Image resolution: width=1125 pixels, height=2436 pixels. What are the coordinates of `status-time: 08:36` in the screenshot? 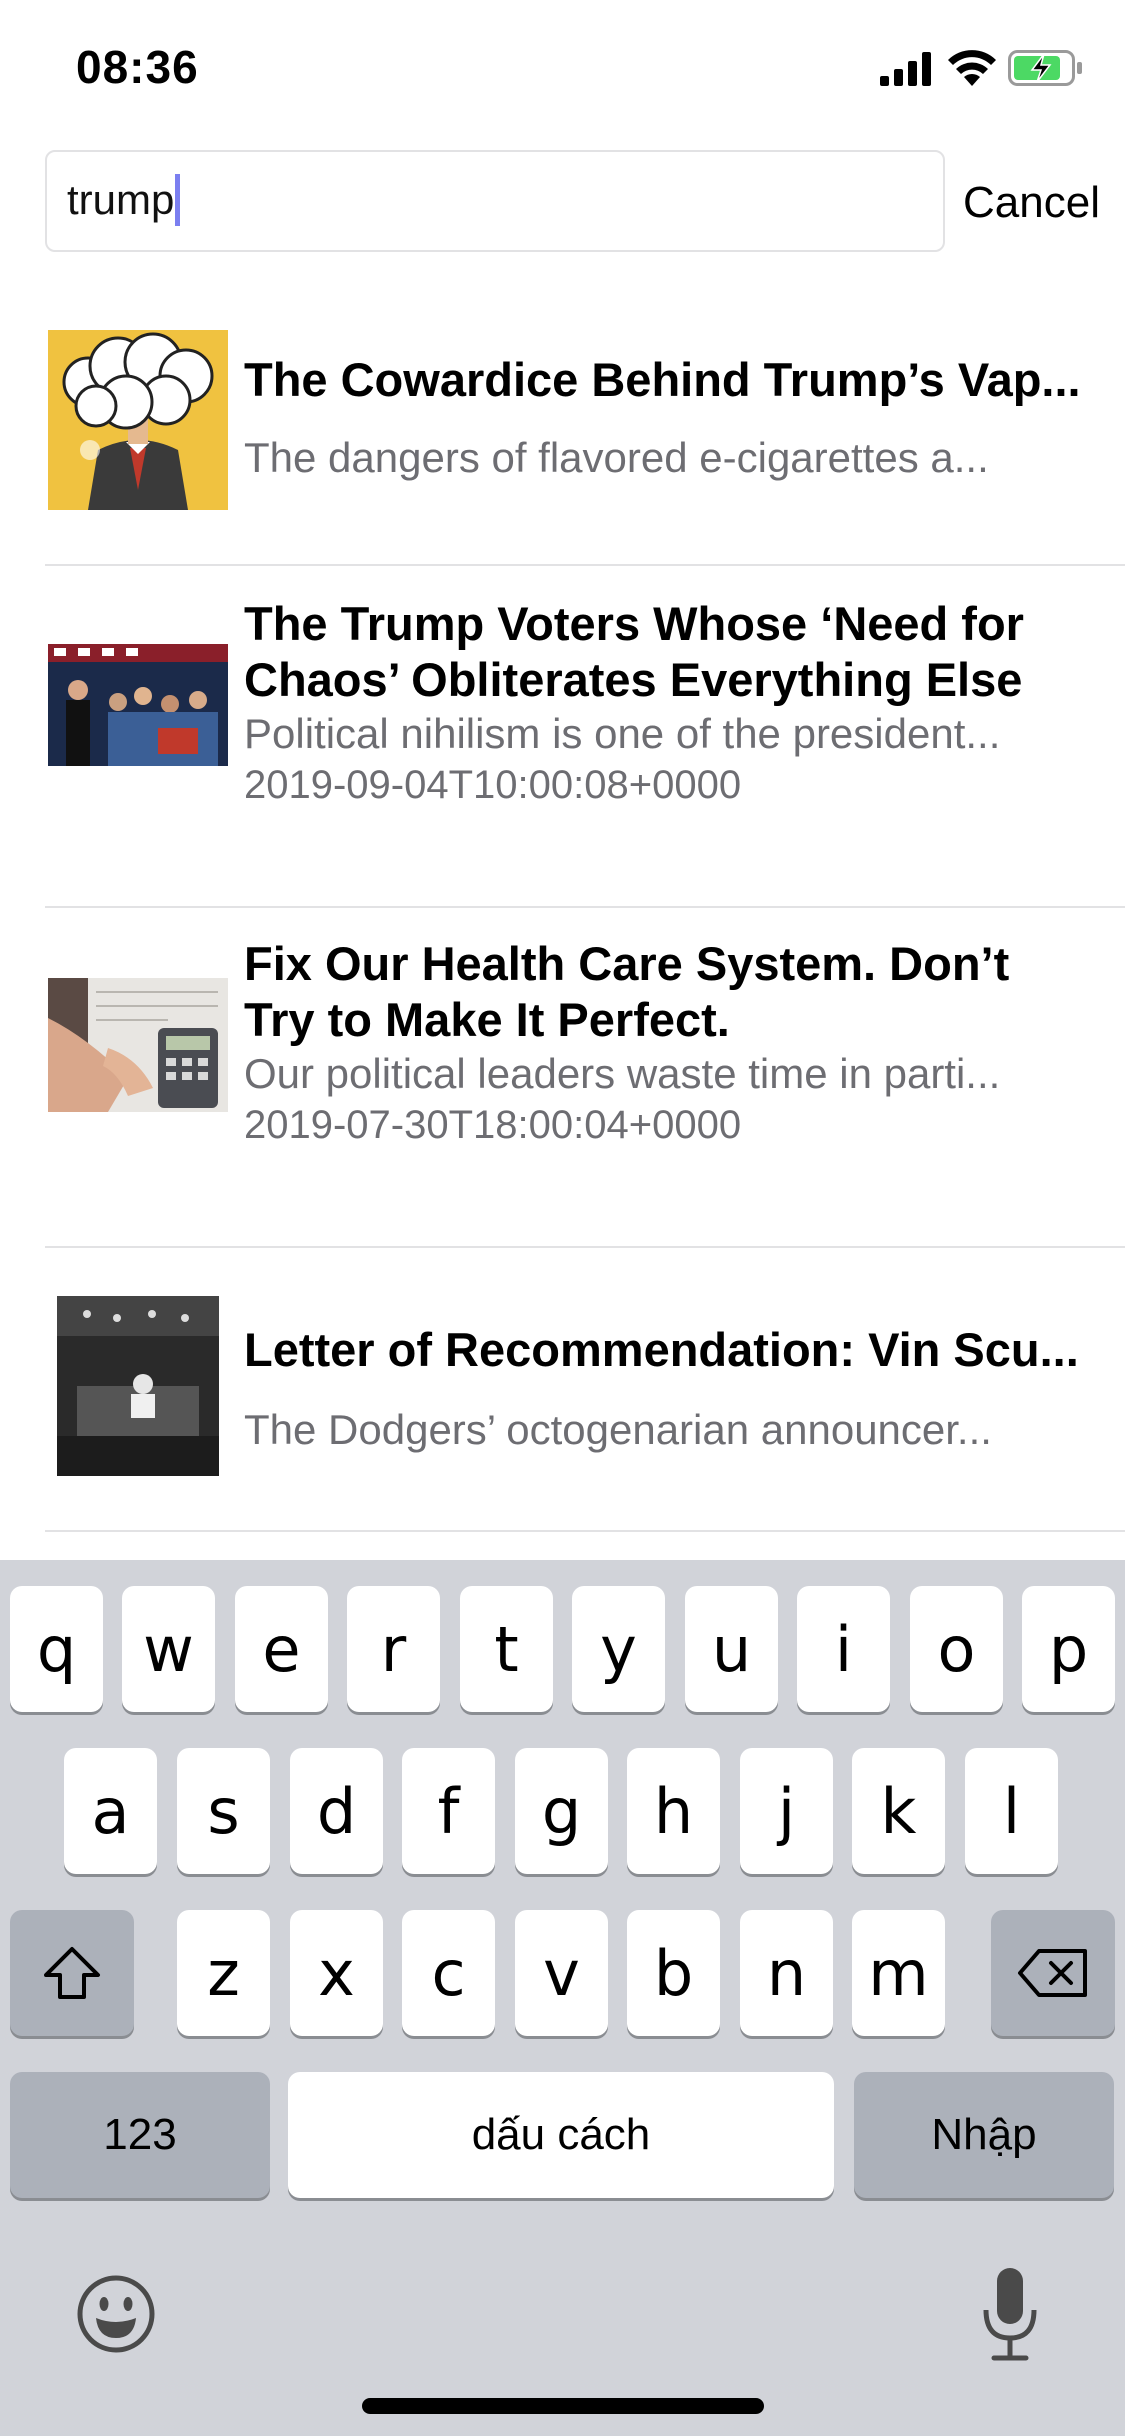 It's located at (137, 67).